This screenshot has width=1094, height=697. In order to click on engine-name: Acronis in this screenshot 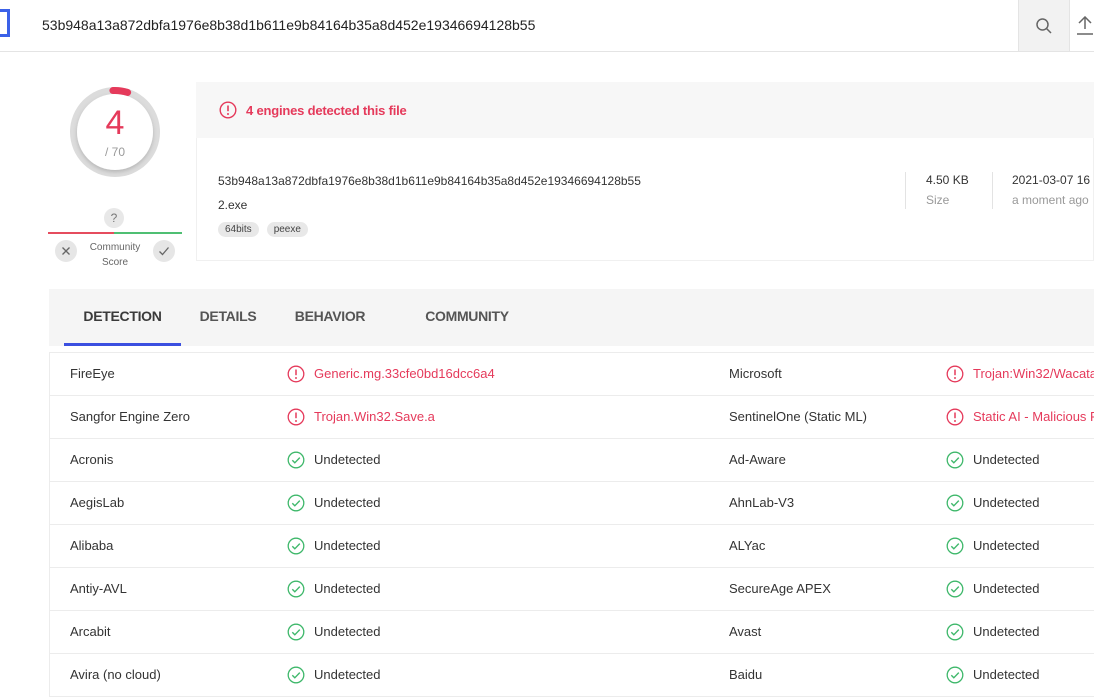, I will do `click(92, 459)`.